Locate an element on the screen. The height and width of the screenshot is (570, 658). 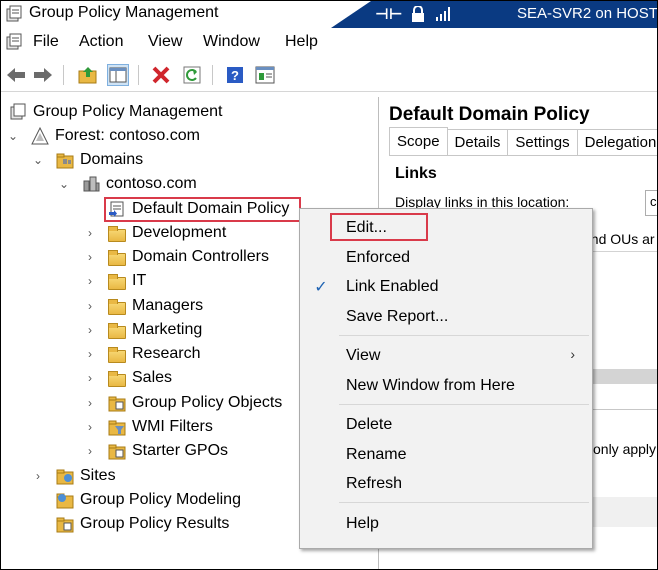
show-hide-tree-icon is located at coordinates (118, 75).